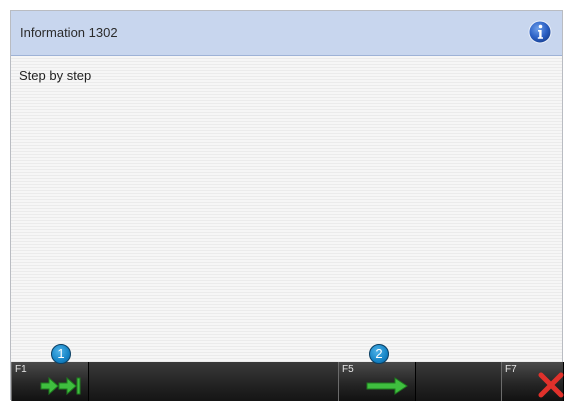 This screenshot has width=571, height=401. Describe the element at coordinates (511, 369) in the screenshot. I see `f7-key-label: F7` at that location.